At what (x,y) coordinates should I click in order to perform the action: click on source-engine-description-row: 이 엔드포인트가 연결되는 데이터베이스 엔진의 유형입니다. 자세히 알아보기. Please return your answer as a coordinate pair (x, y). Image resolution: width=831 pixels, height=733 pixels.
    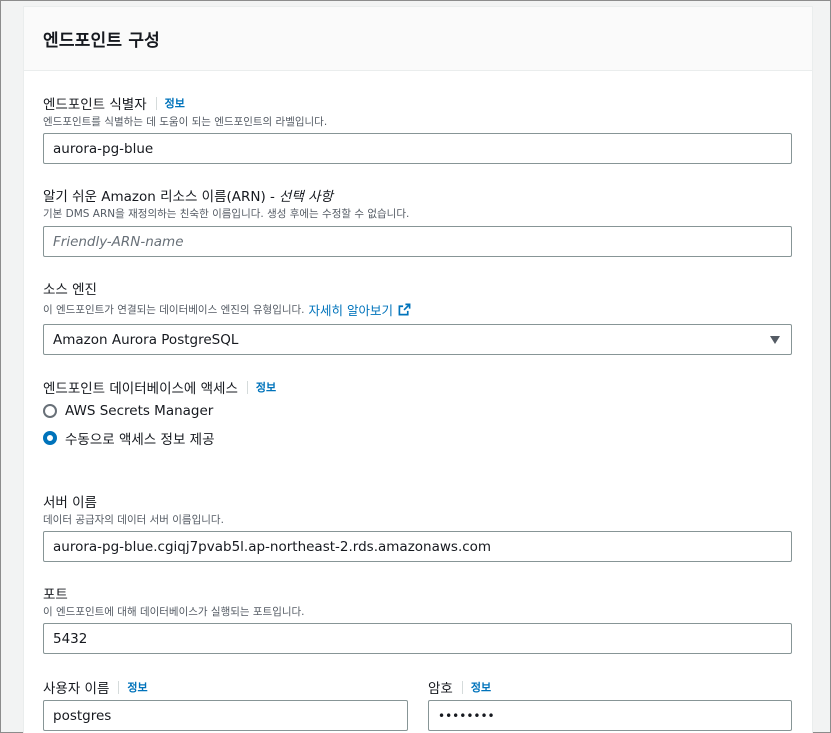
    Looking at the image, I should click on (227, 309).